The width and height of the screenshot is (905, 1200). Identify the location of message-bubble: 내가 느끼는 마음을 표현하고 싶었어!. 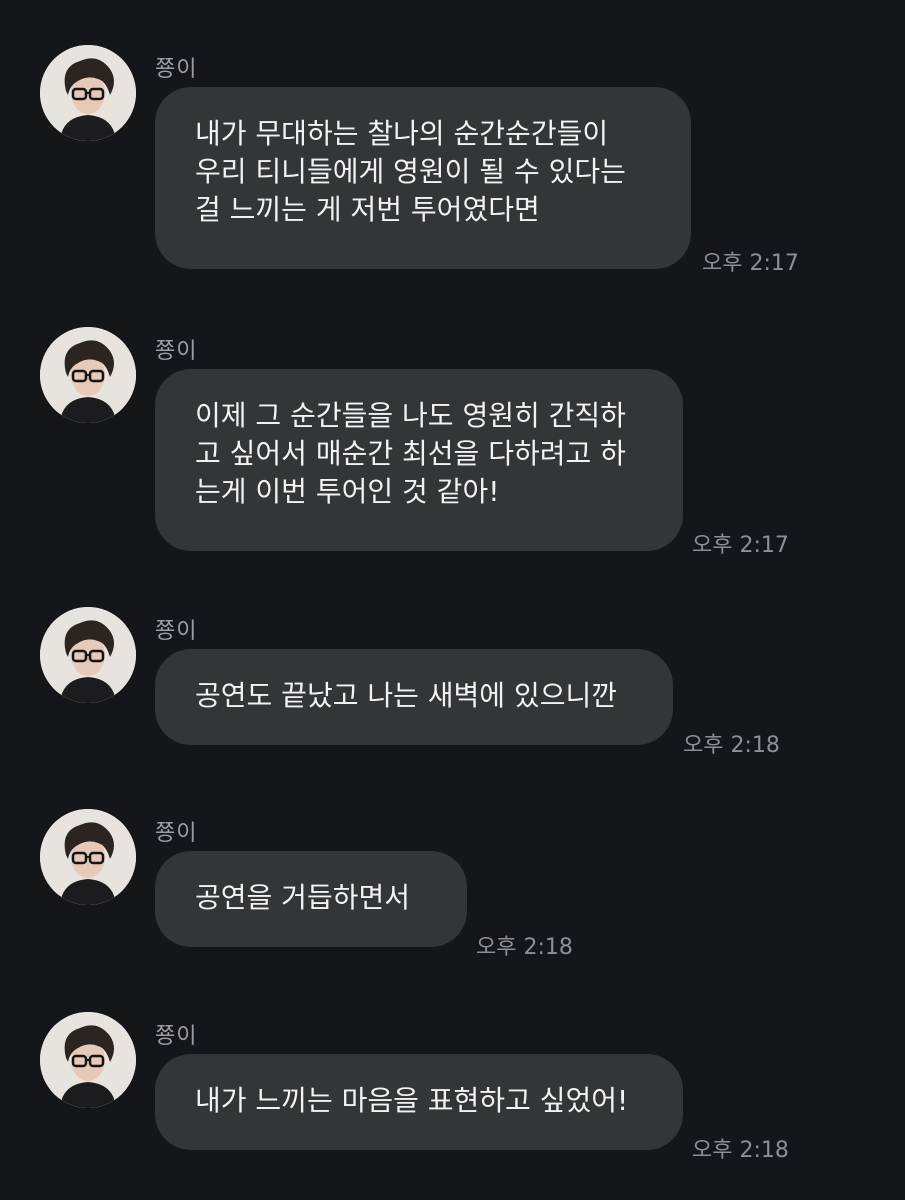
(419, 1102).